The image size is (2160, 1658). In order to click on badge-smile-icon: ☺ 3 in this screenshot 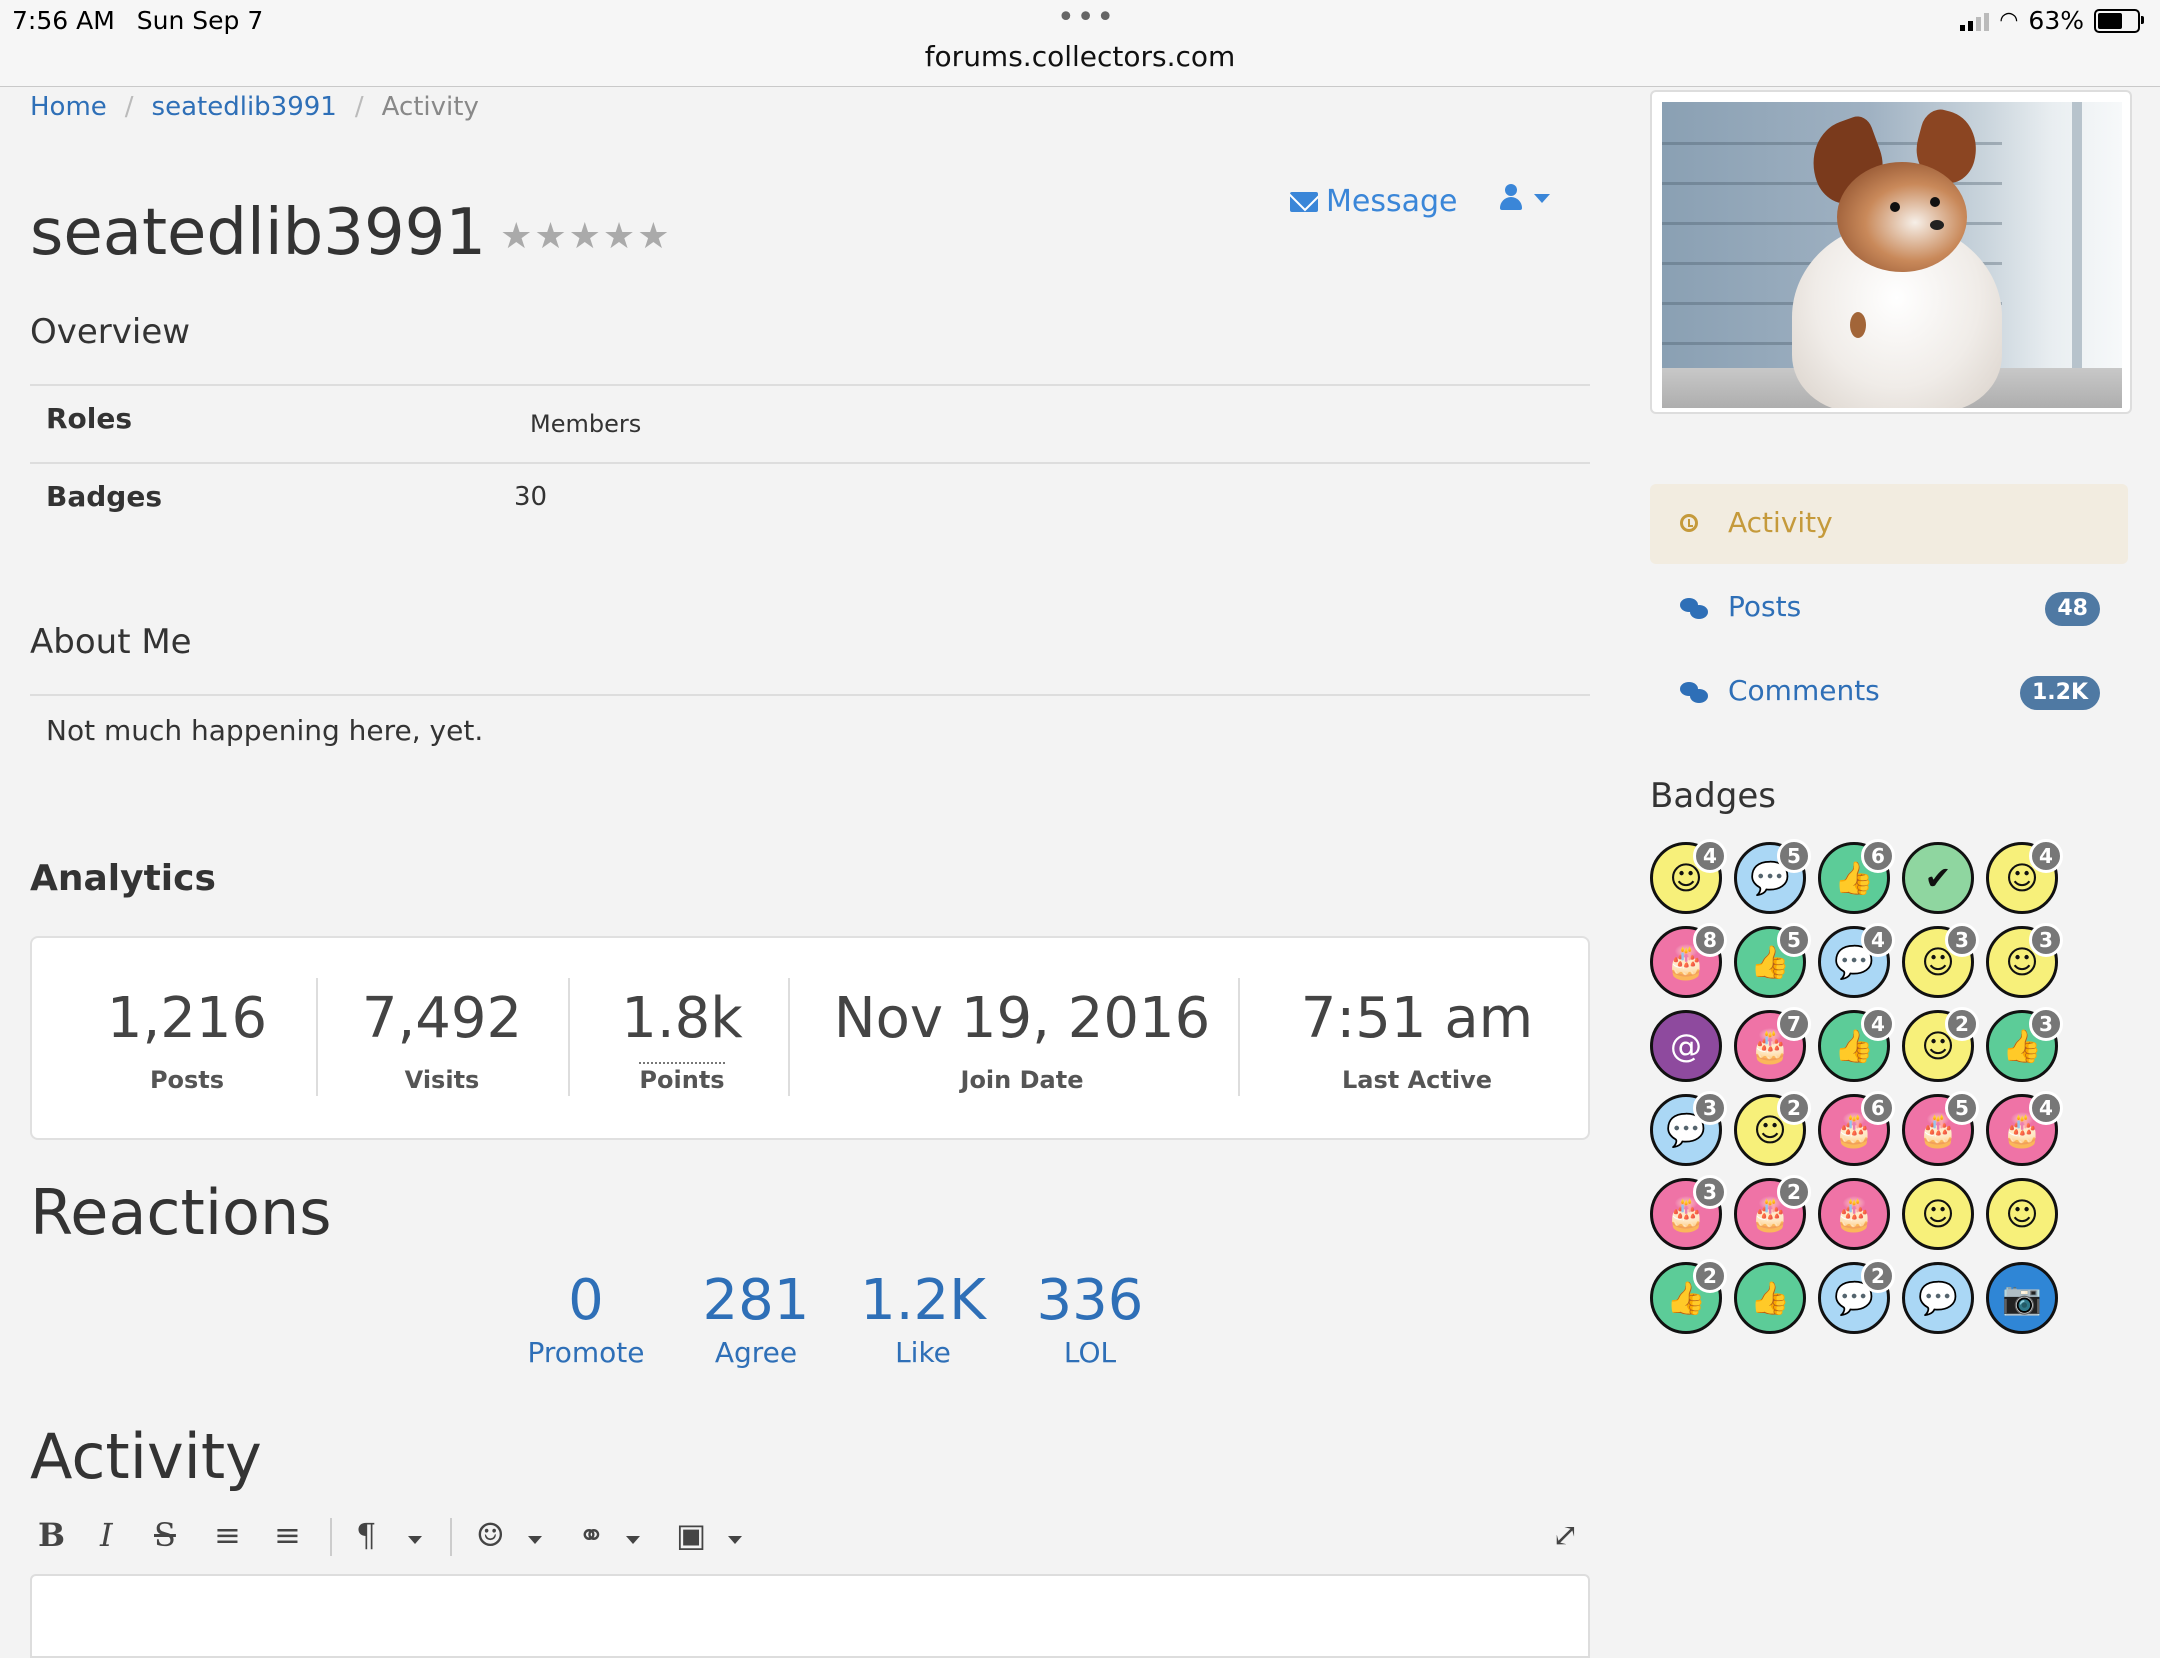, I will do `click(1940, 960)`.